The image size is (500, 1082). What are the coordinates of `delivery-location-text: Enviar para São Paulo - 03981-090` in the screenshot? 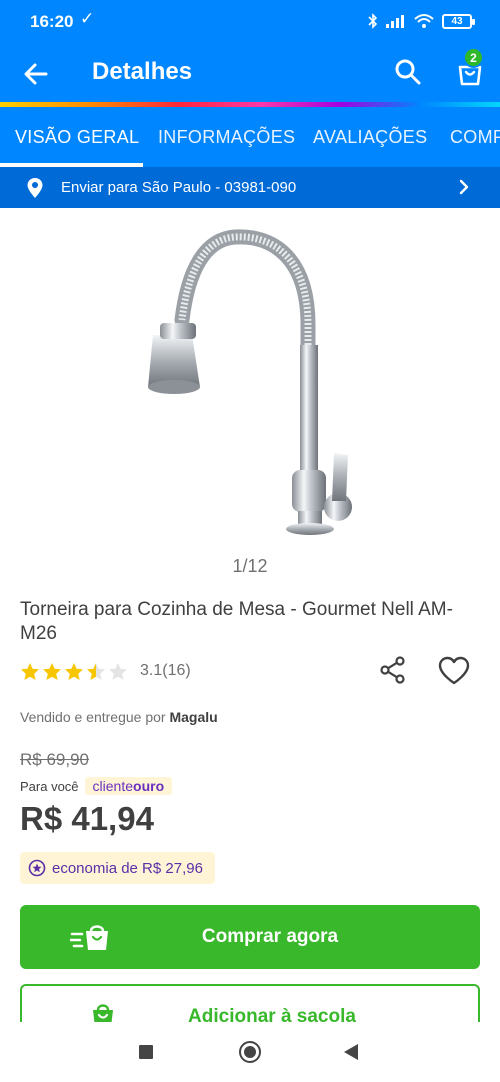 It's located at (179, 187).